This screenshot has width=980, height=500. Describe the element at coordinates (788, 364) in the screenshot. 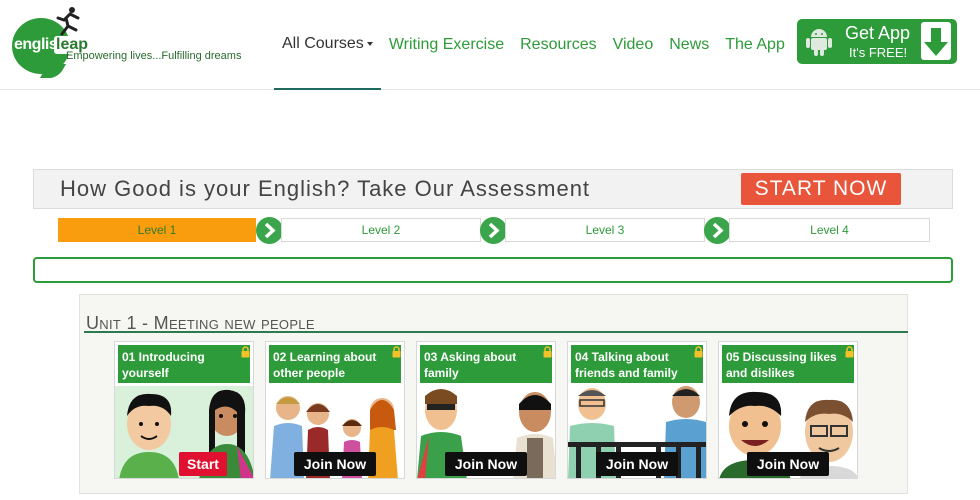

I see `lesson-title: 05 Discussing likes and dislikes` at that location.